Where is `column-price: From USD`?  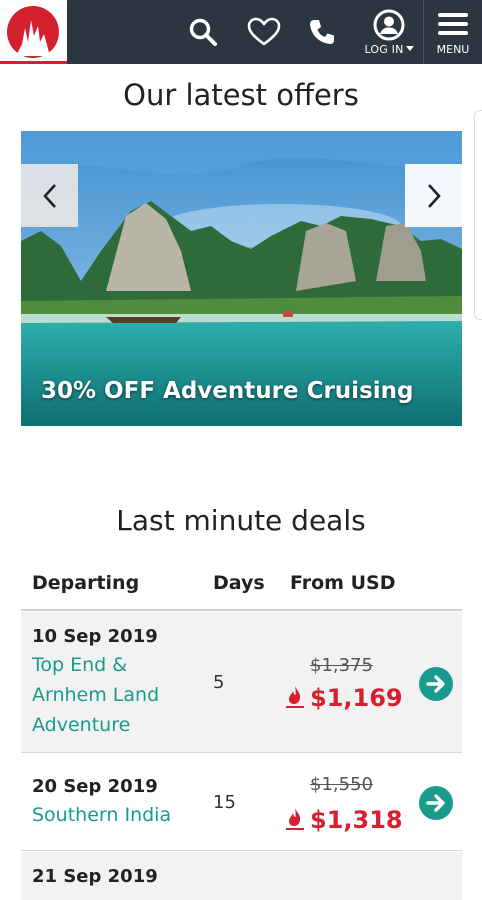
column-price: From USD is located at coordinates (343, 583).